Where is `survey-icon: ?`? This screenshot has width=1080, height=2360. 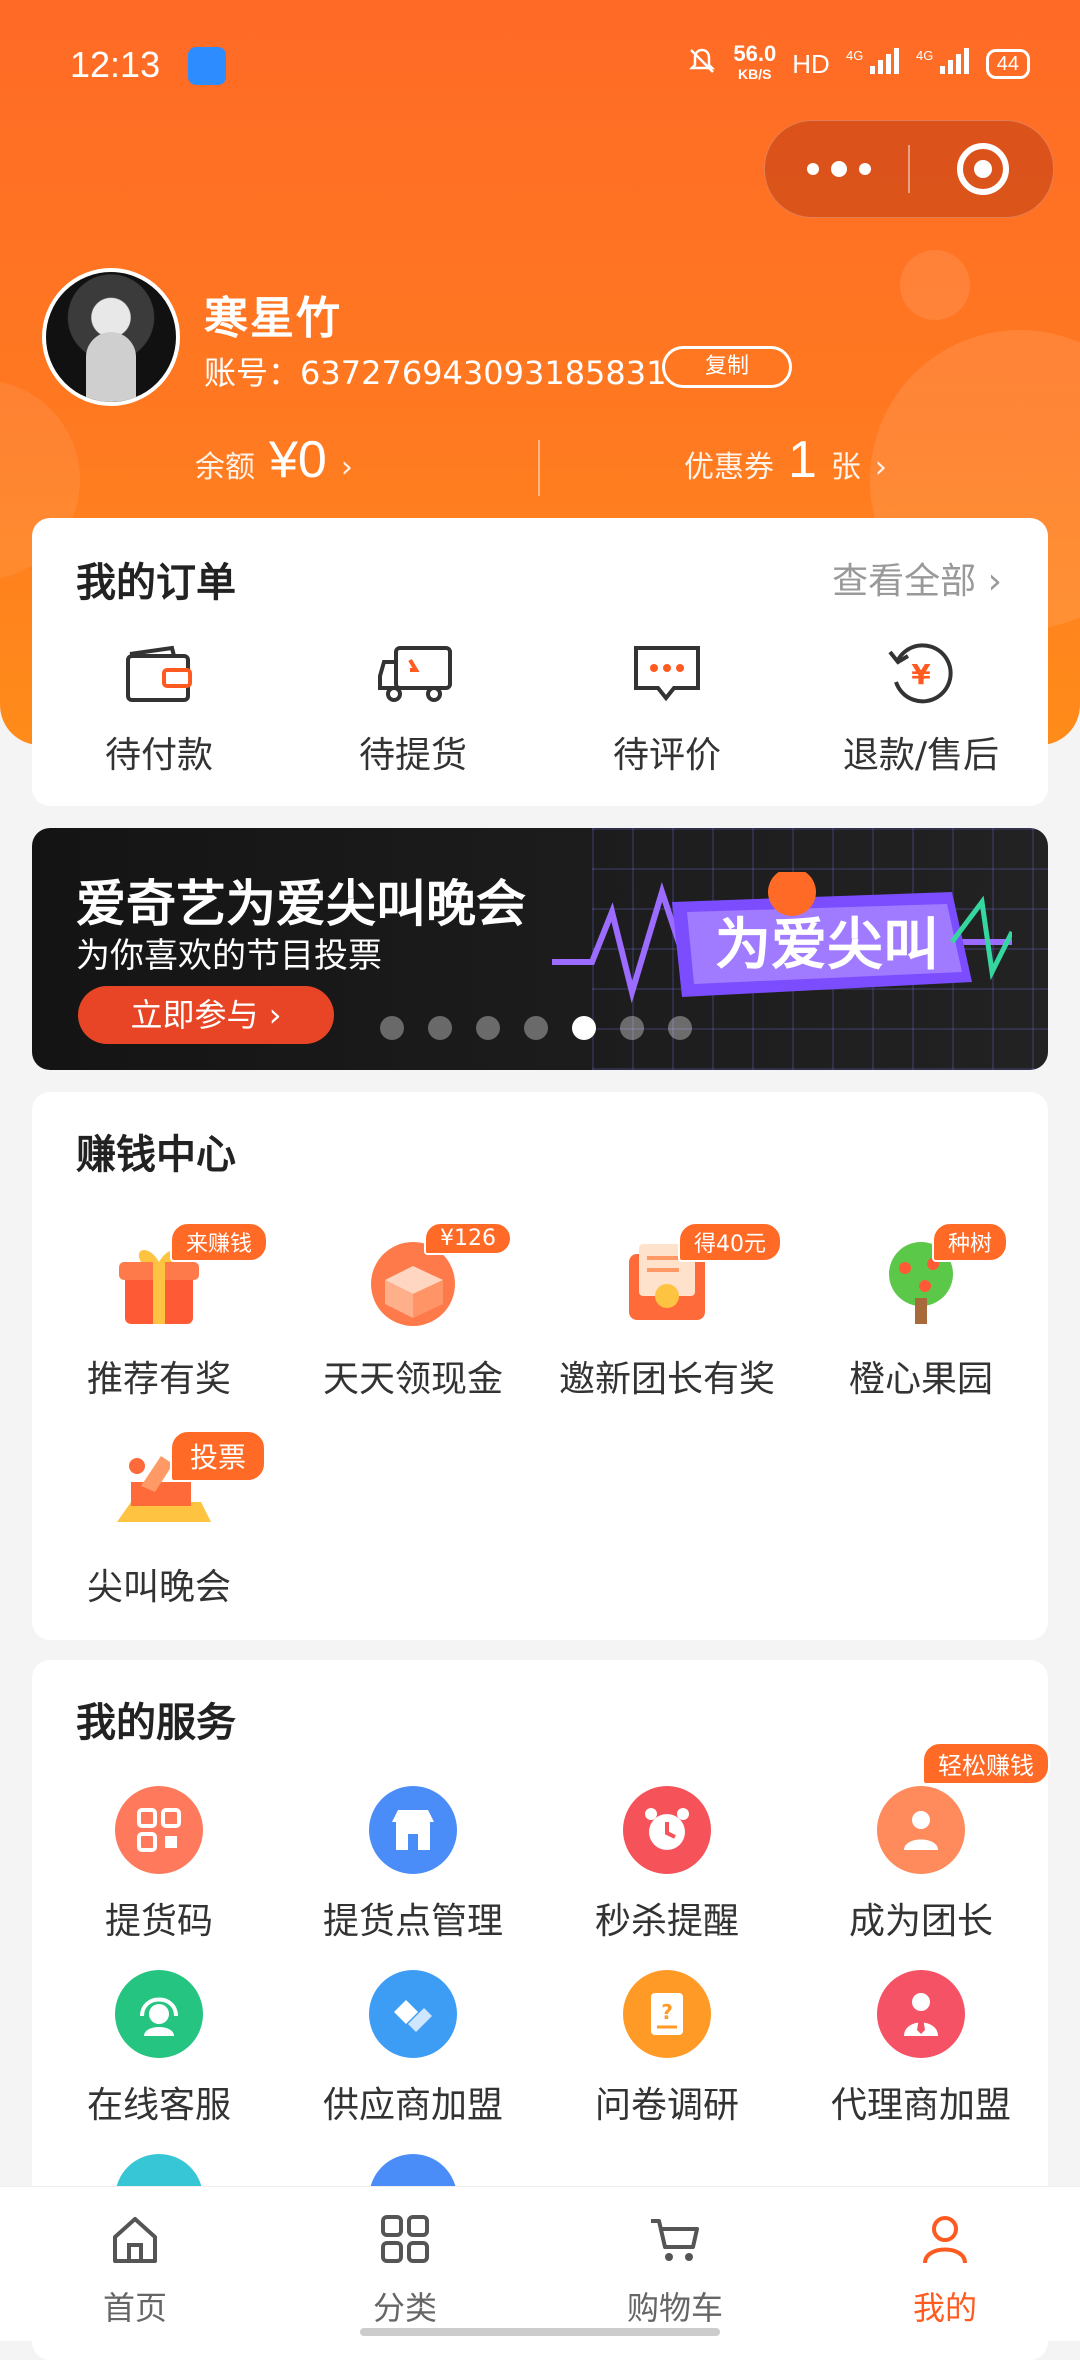
survey-icon: ? is located at coordinates (667, 2014).